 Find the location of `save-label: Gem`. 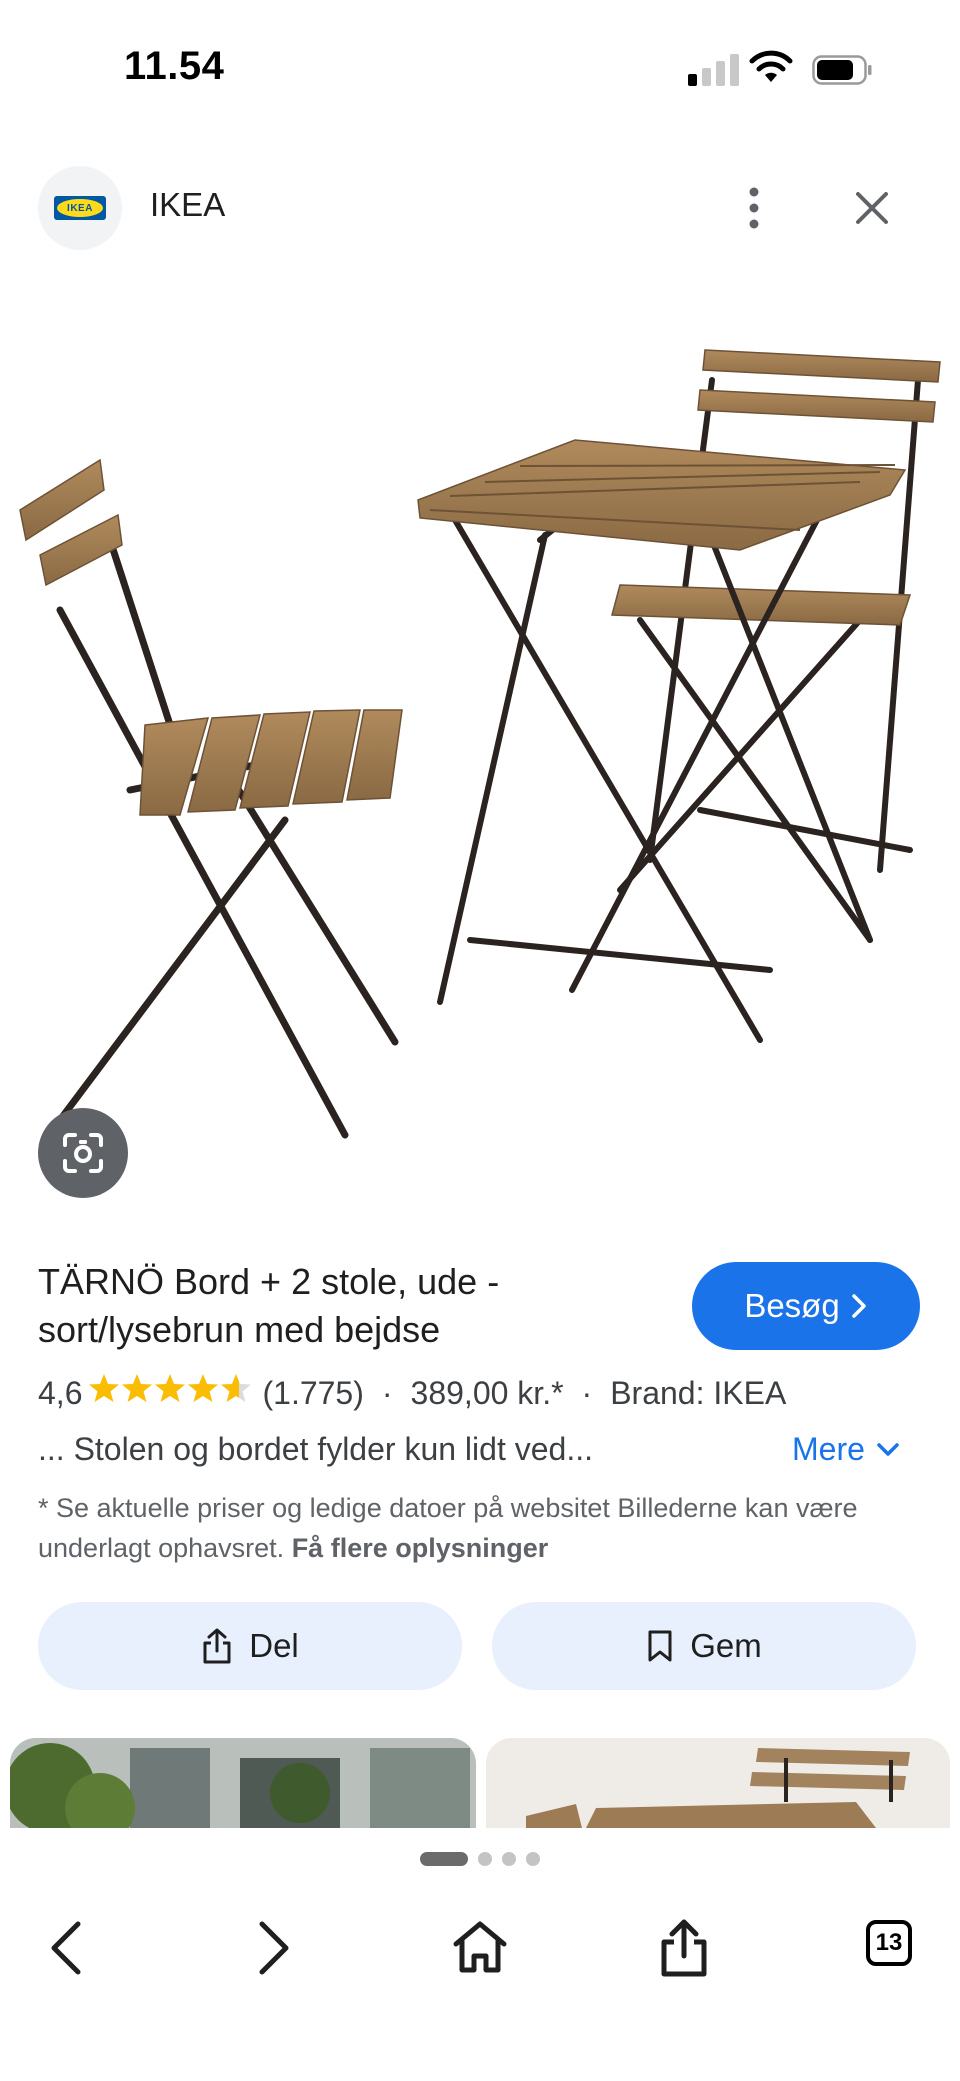

save-label: Gem is located at coordinates (726, 1645).